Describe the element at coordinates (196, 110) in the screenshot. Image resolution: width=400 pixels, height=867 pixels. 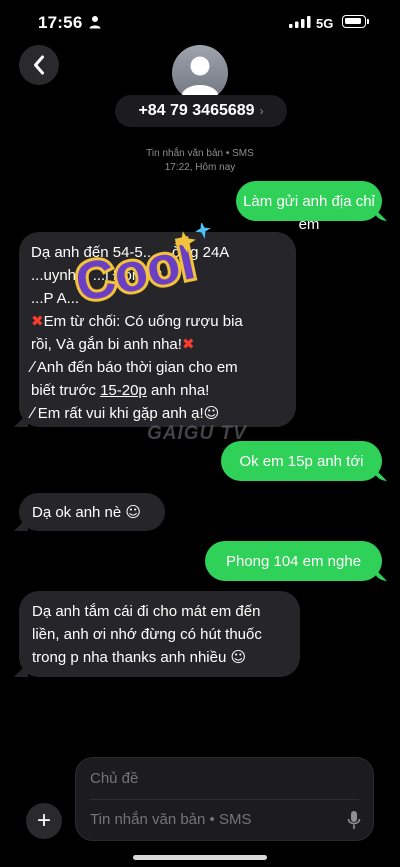
I see `contact-number: +84 79 3465689` at that location.